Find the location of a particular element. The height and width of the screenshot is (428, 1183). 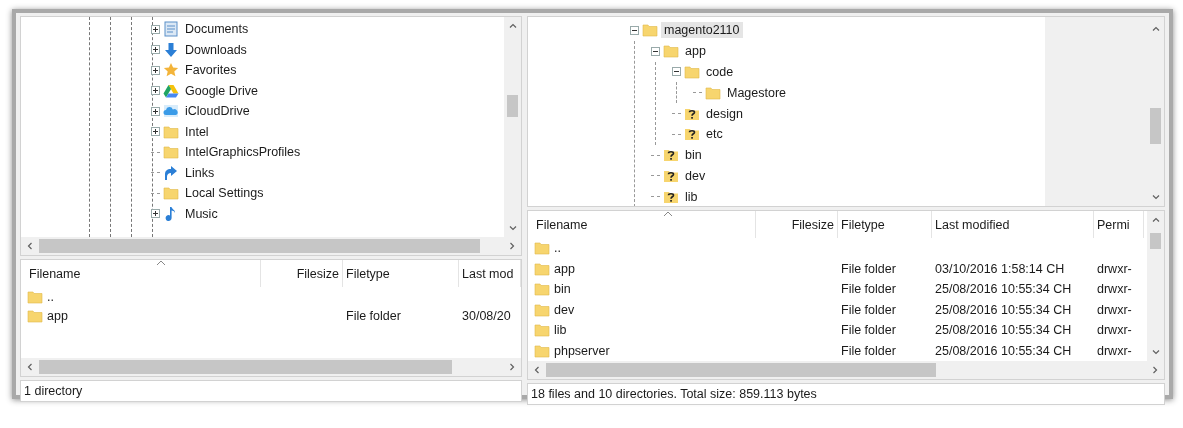

tree-item: Documents is located at coordinates (217, 29).